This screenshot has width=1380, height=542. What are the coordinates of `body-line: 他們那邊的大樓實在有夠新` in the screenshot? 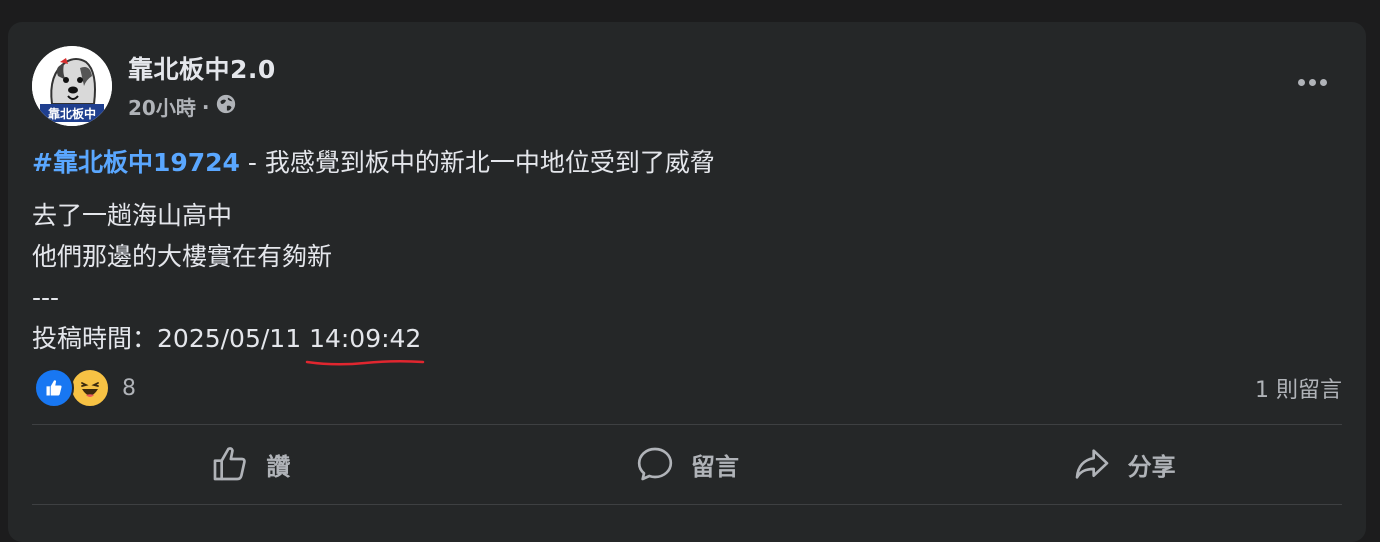 It's located at (182, 256).